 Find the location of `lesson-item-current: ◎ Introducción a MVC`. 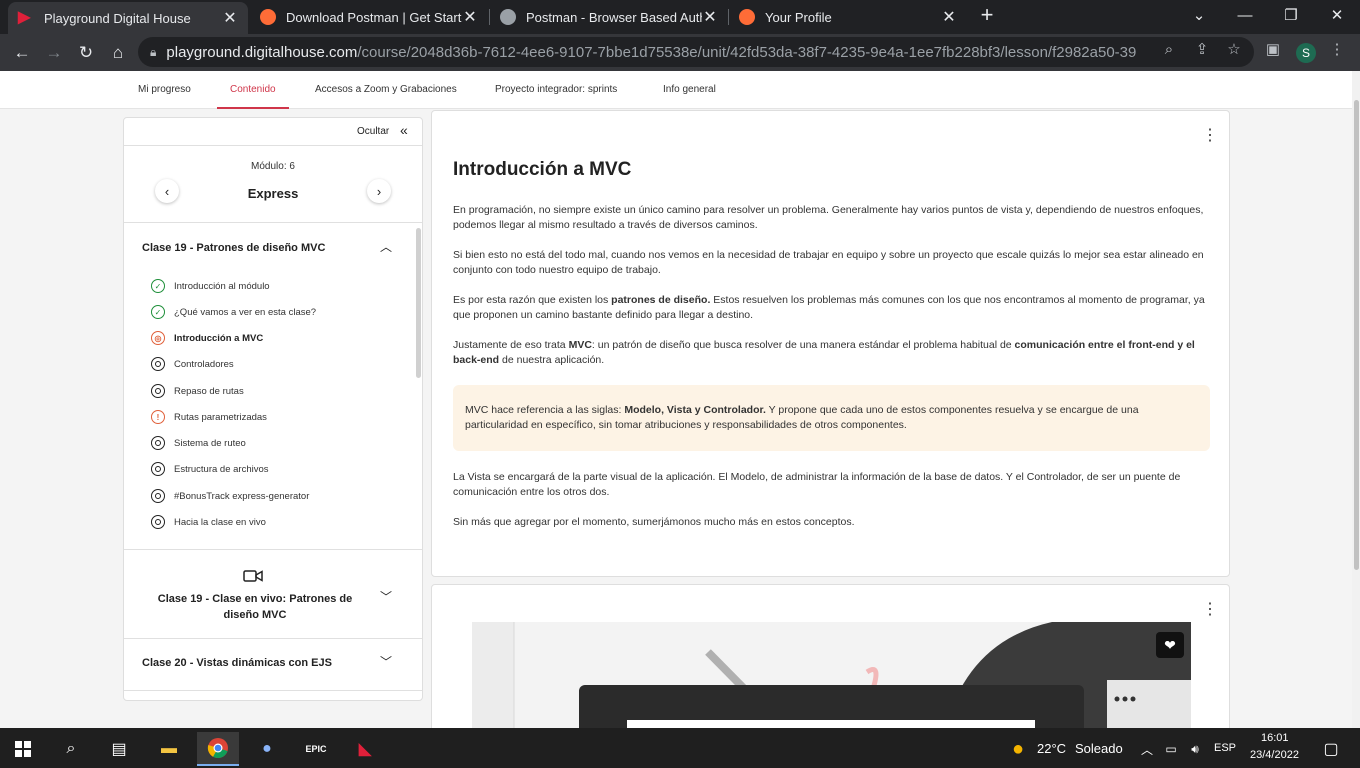

lesson-item-current: ◎ Introducción a MVC is located at coordinates (207, 338).